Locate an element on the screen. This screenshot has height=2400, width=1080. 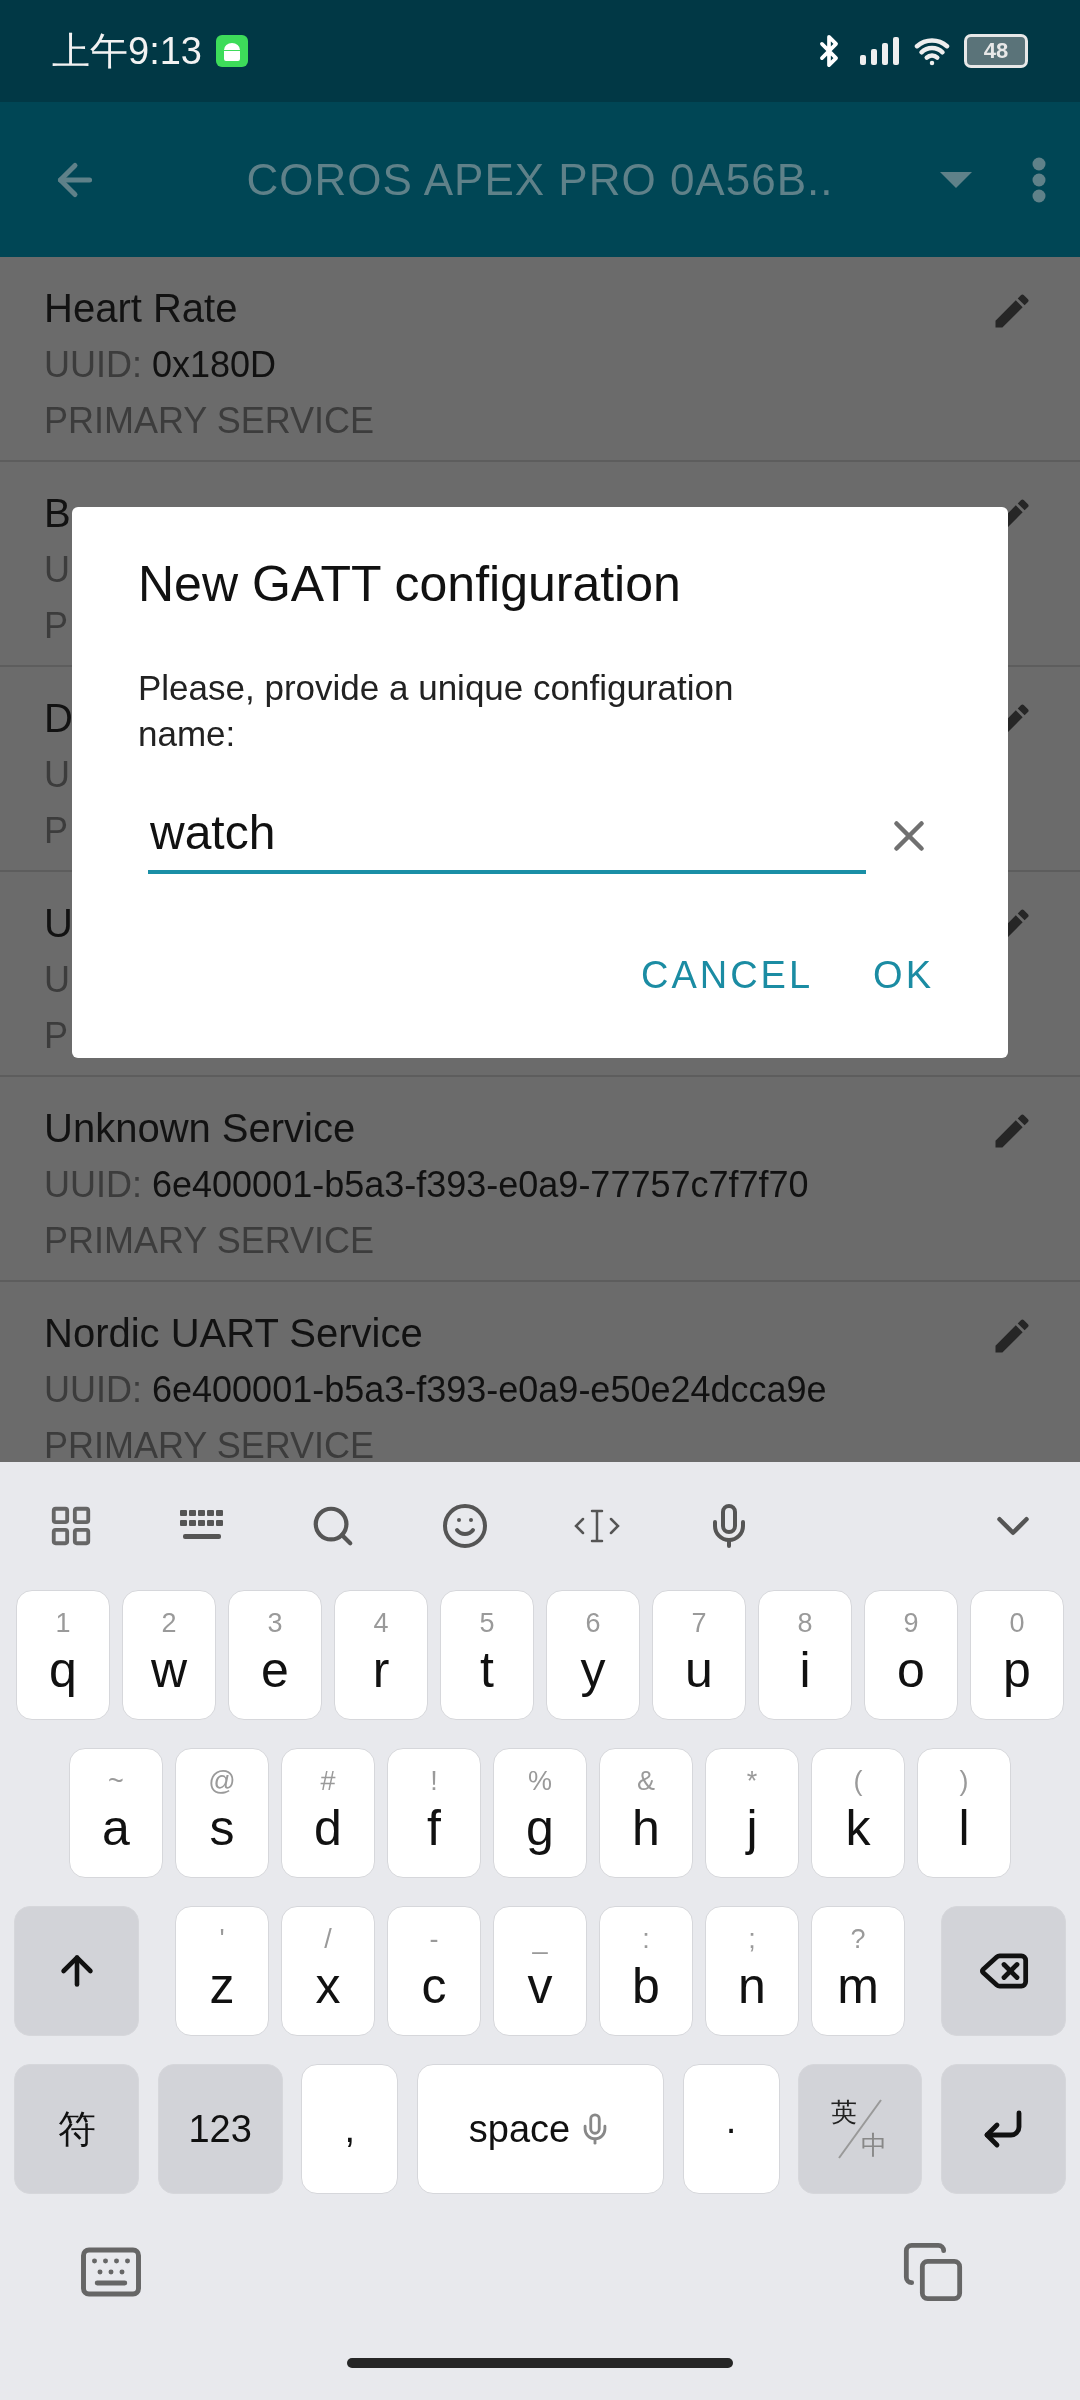
dropdown-triangle-icon is located at coordinates (956, 179).